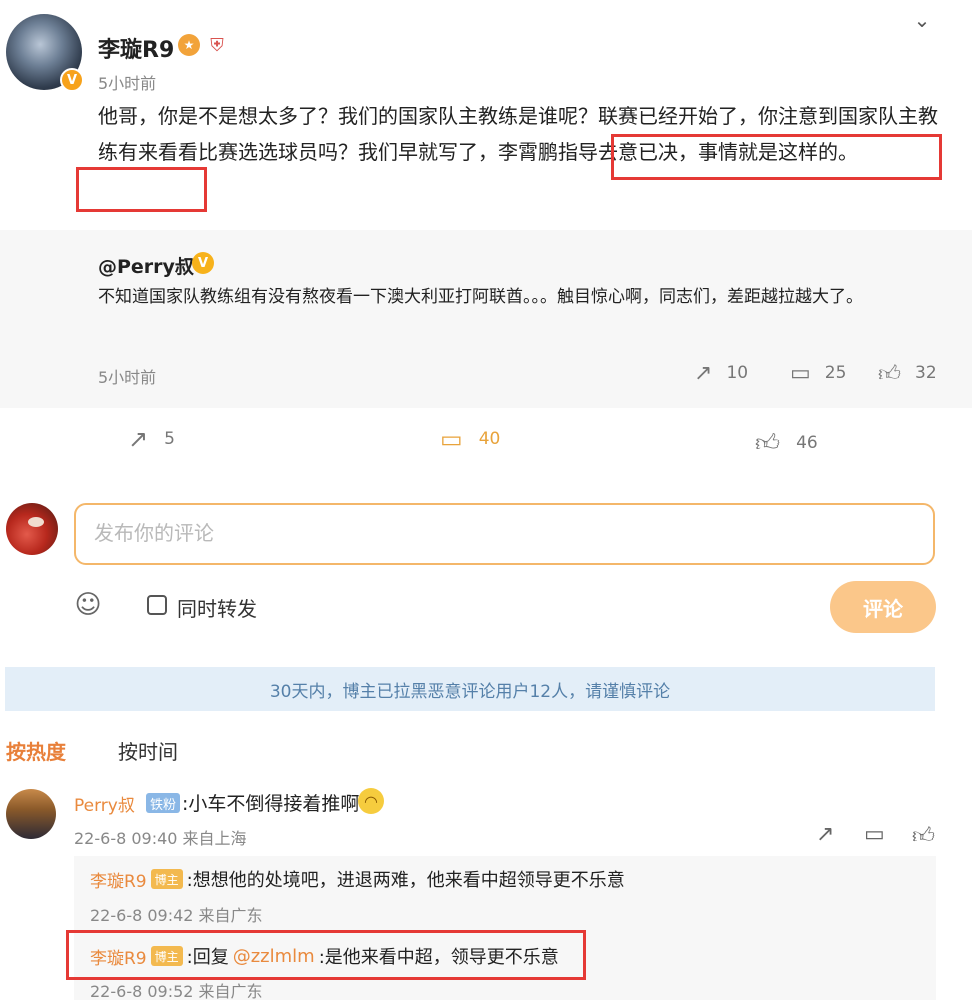 The image size is (972, 1000). Describe the element at coordinates (104, 803) in the screenshot. I see `commenter-name: Perry叔` at that location.